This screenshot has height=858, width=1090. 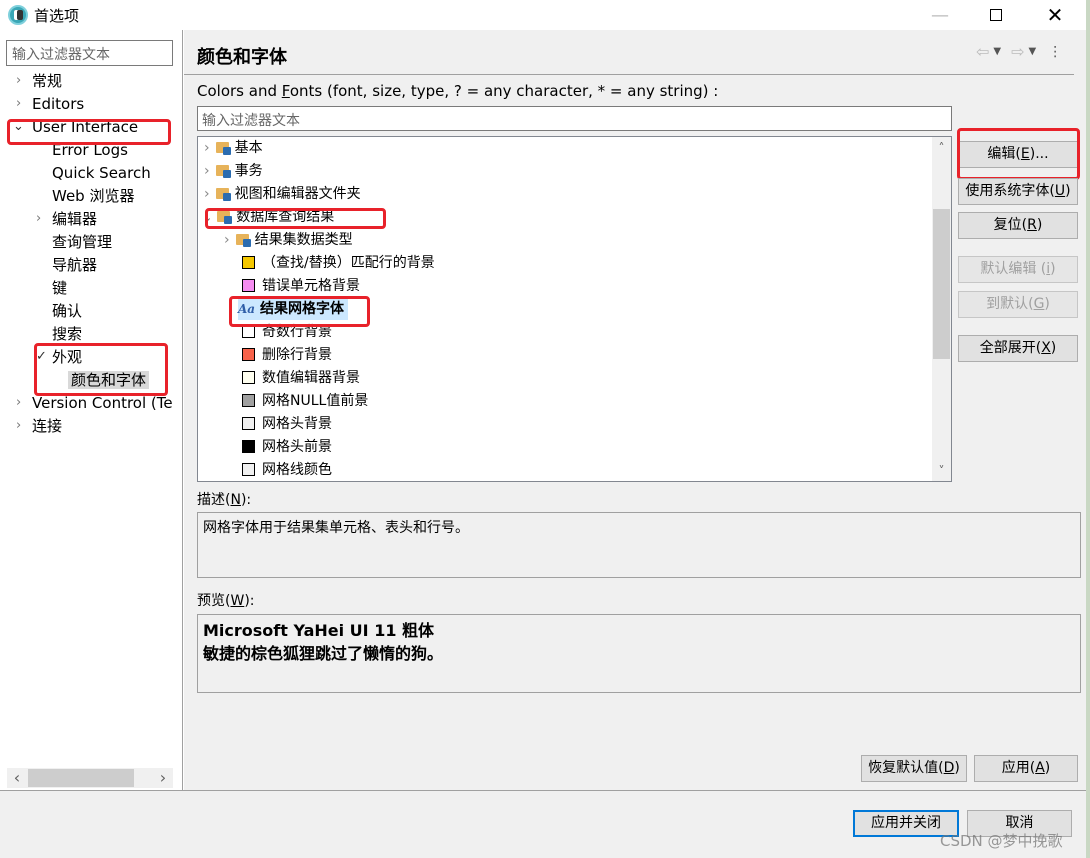 I want to click on tree-vertical-scrollbar: ˄ ˅, so click(x=941, y=309).